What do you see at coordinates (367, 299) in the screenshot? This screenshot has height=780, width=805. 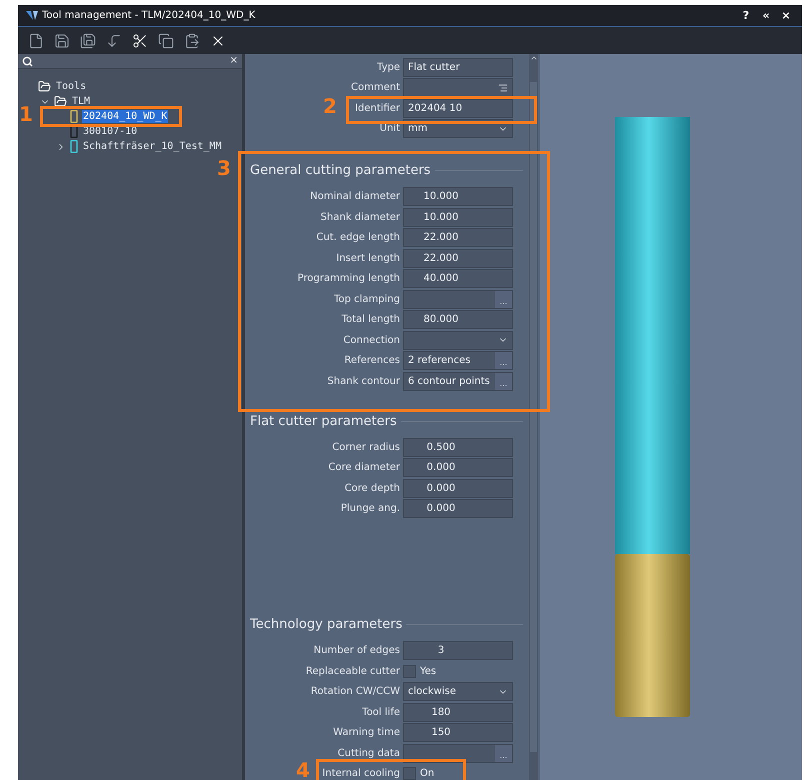 I see `field-label: Top clamping` at bounding box center [367, 299].